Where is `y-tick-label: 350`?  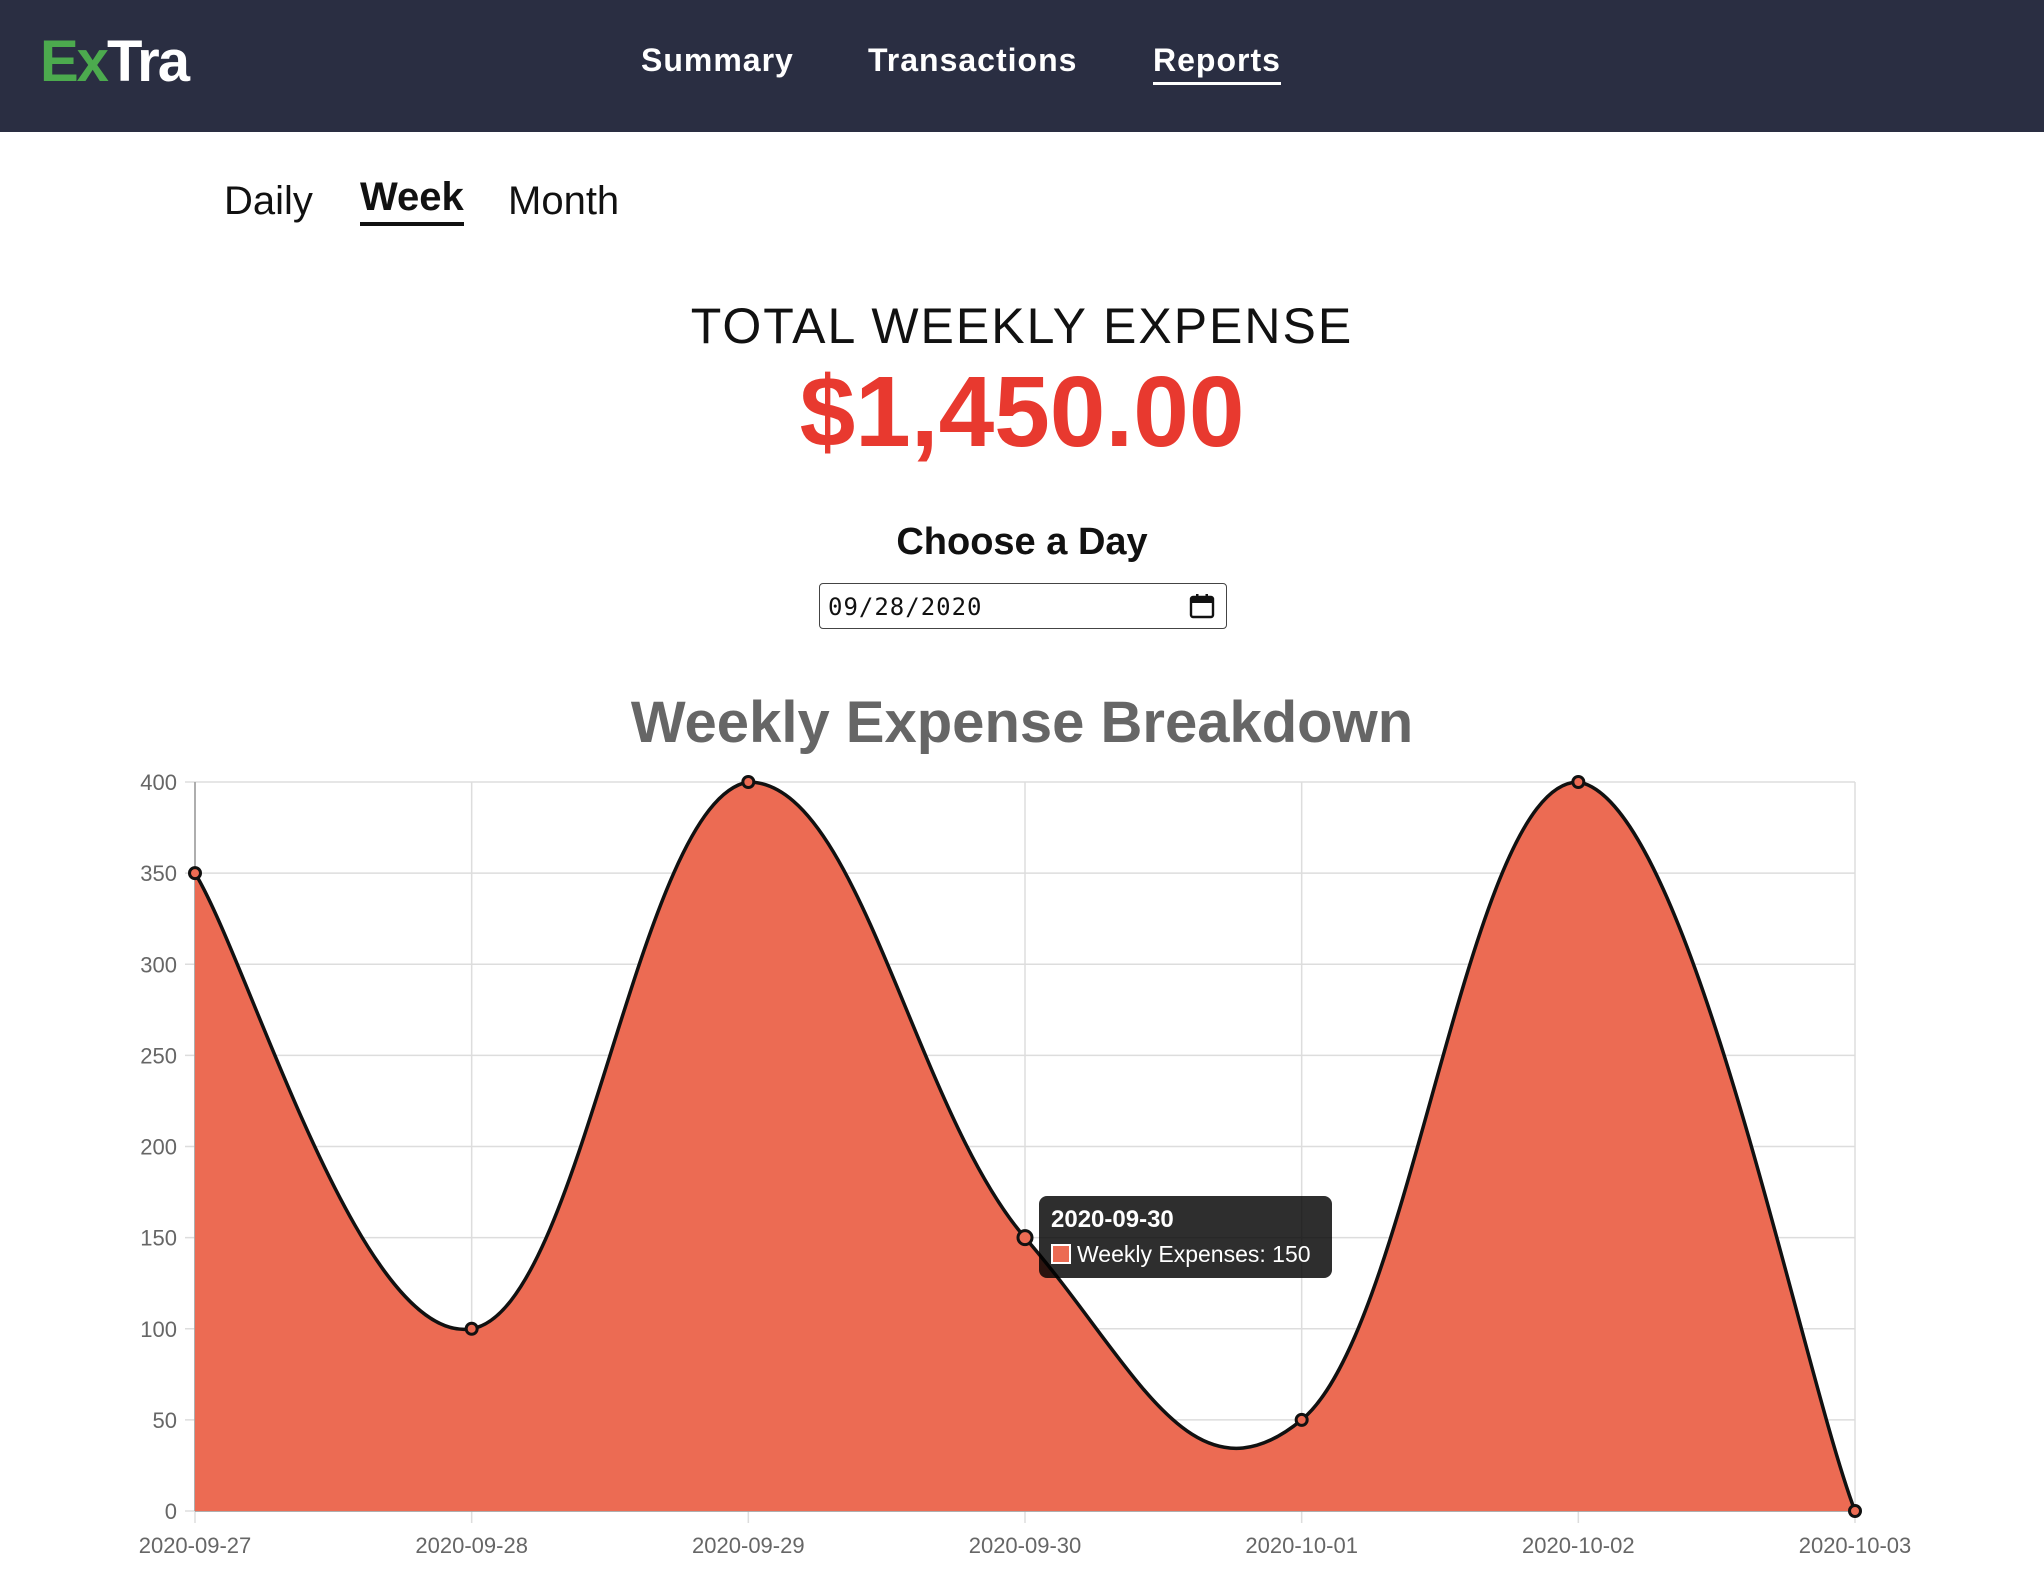
y-tick-label: 350 is located at coordinates (158, 873).